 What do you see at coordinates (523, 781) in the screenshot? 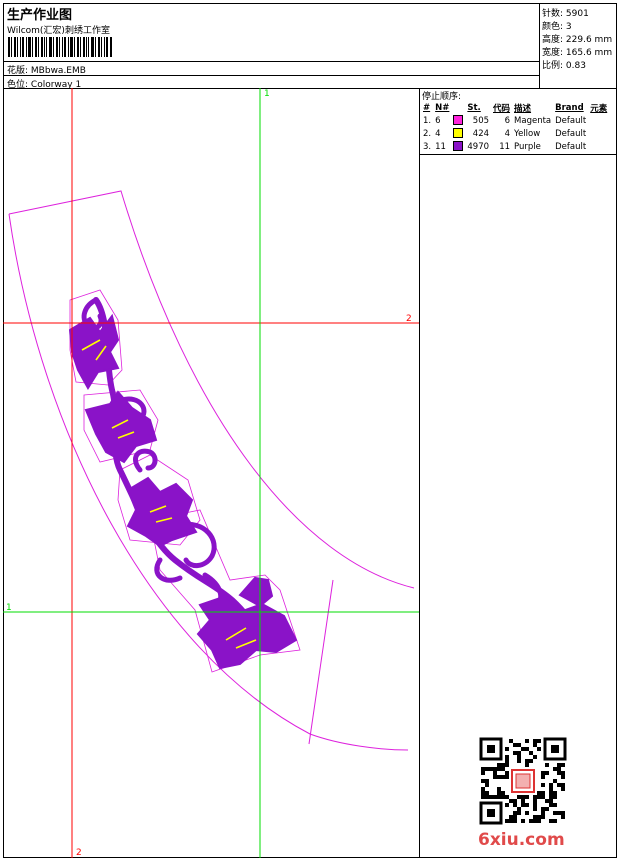
I see `qr-code-icon` at bounding box center [523, 781].